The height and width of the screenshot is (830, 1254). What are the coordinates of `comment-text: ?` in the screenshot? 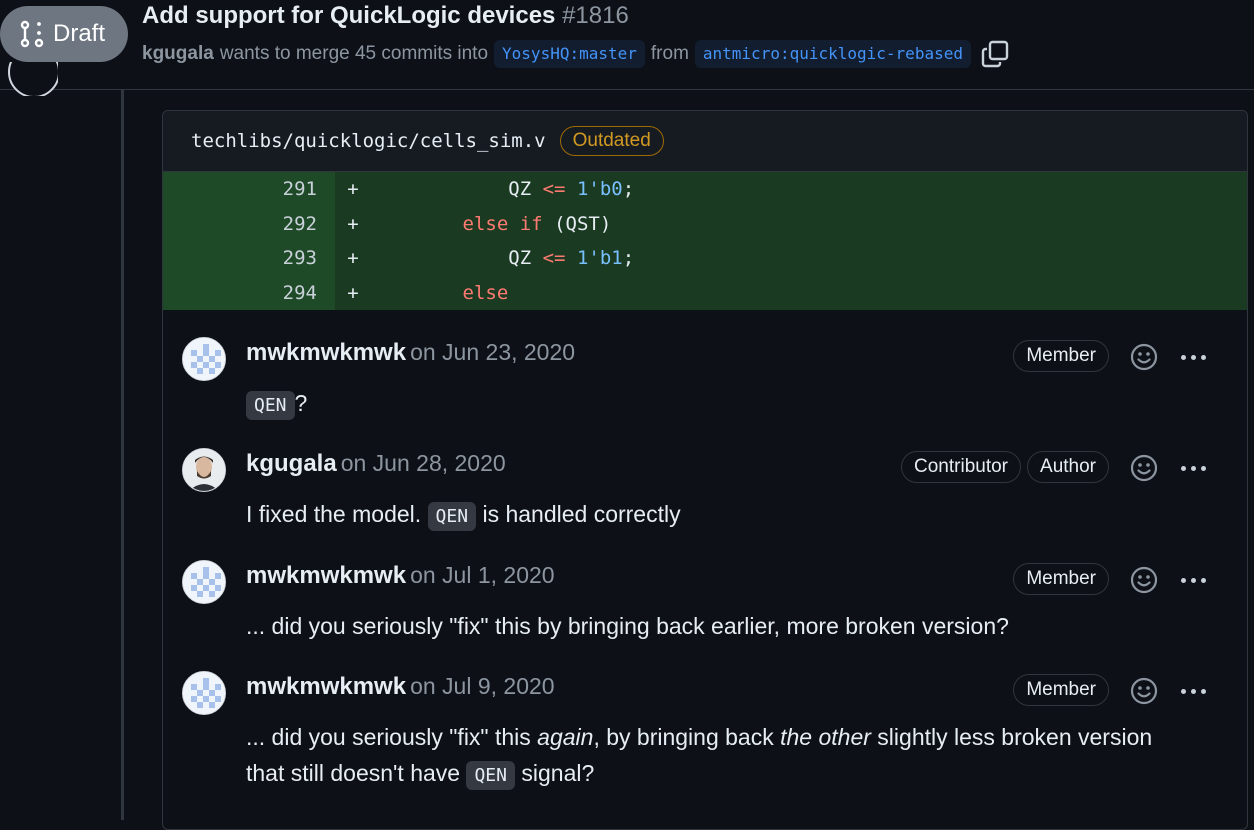 It's located at (301, 403).